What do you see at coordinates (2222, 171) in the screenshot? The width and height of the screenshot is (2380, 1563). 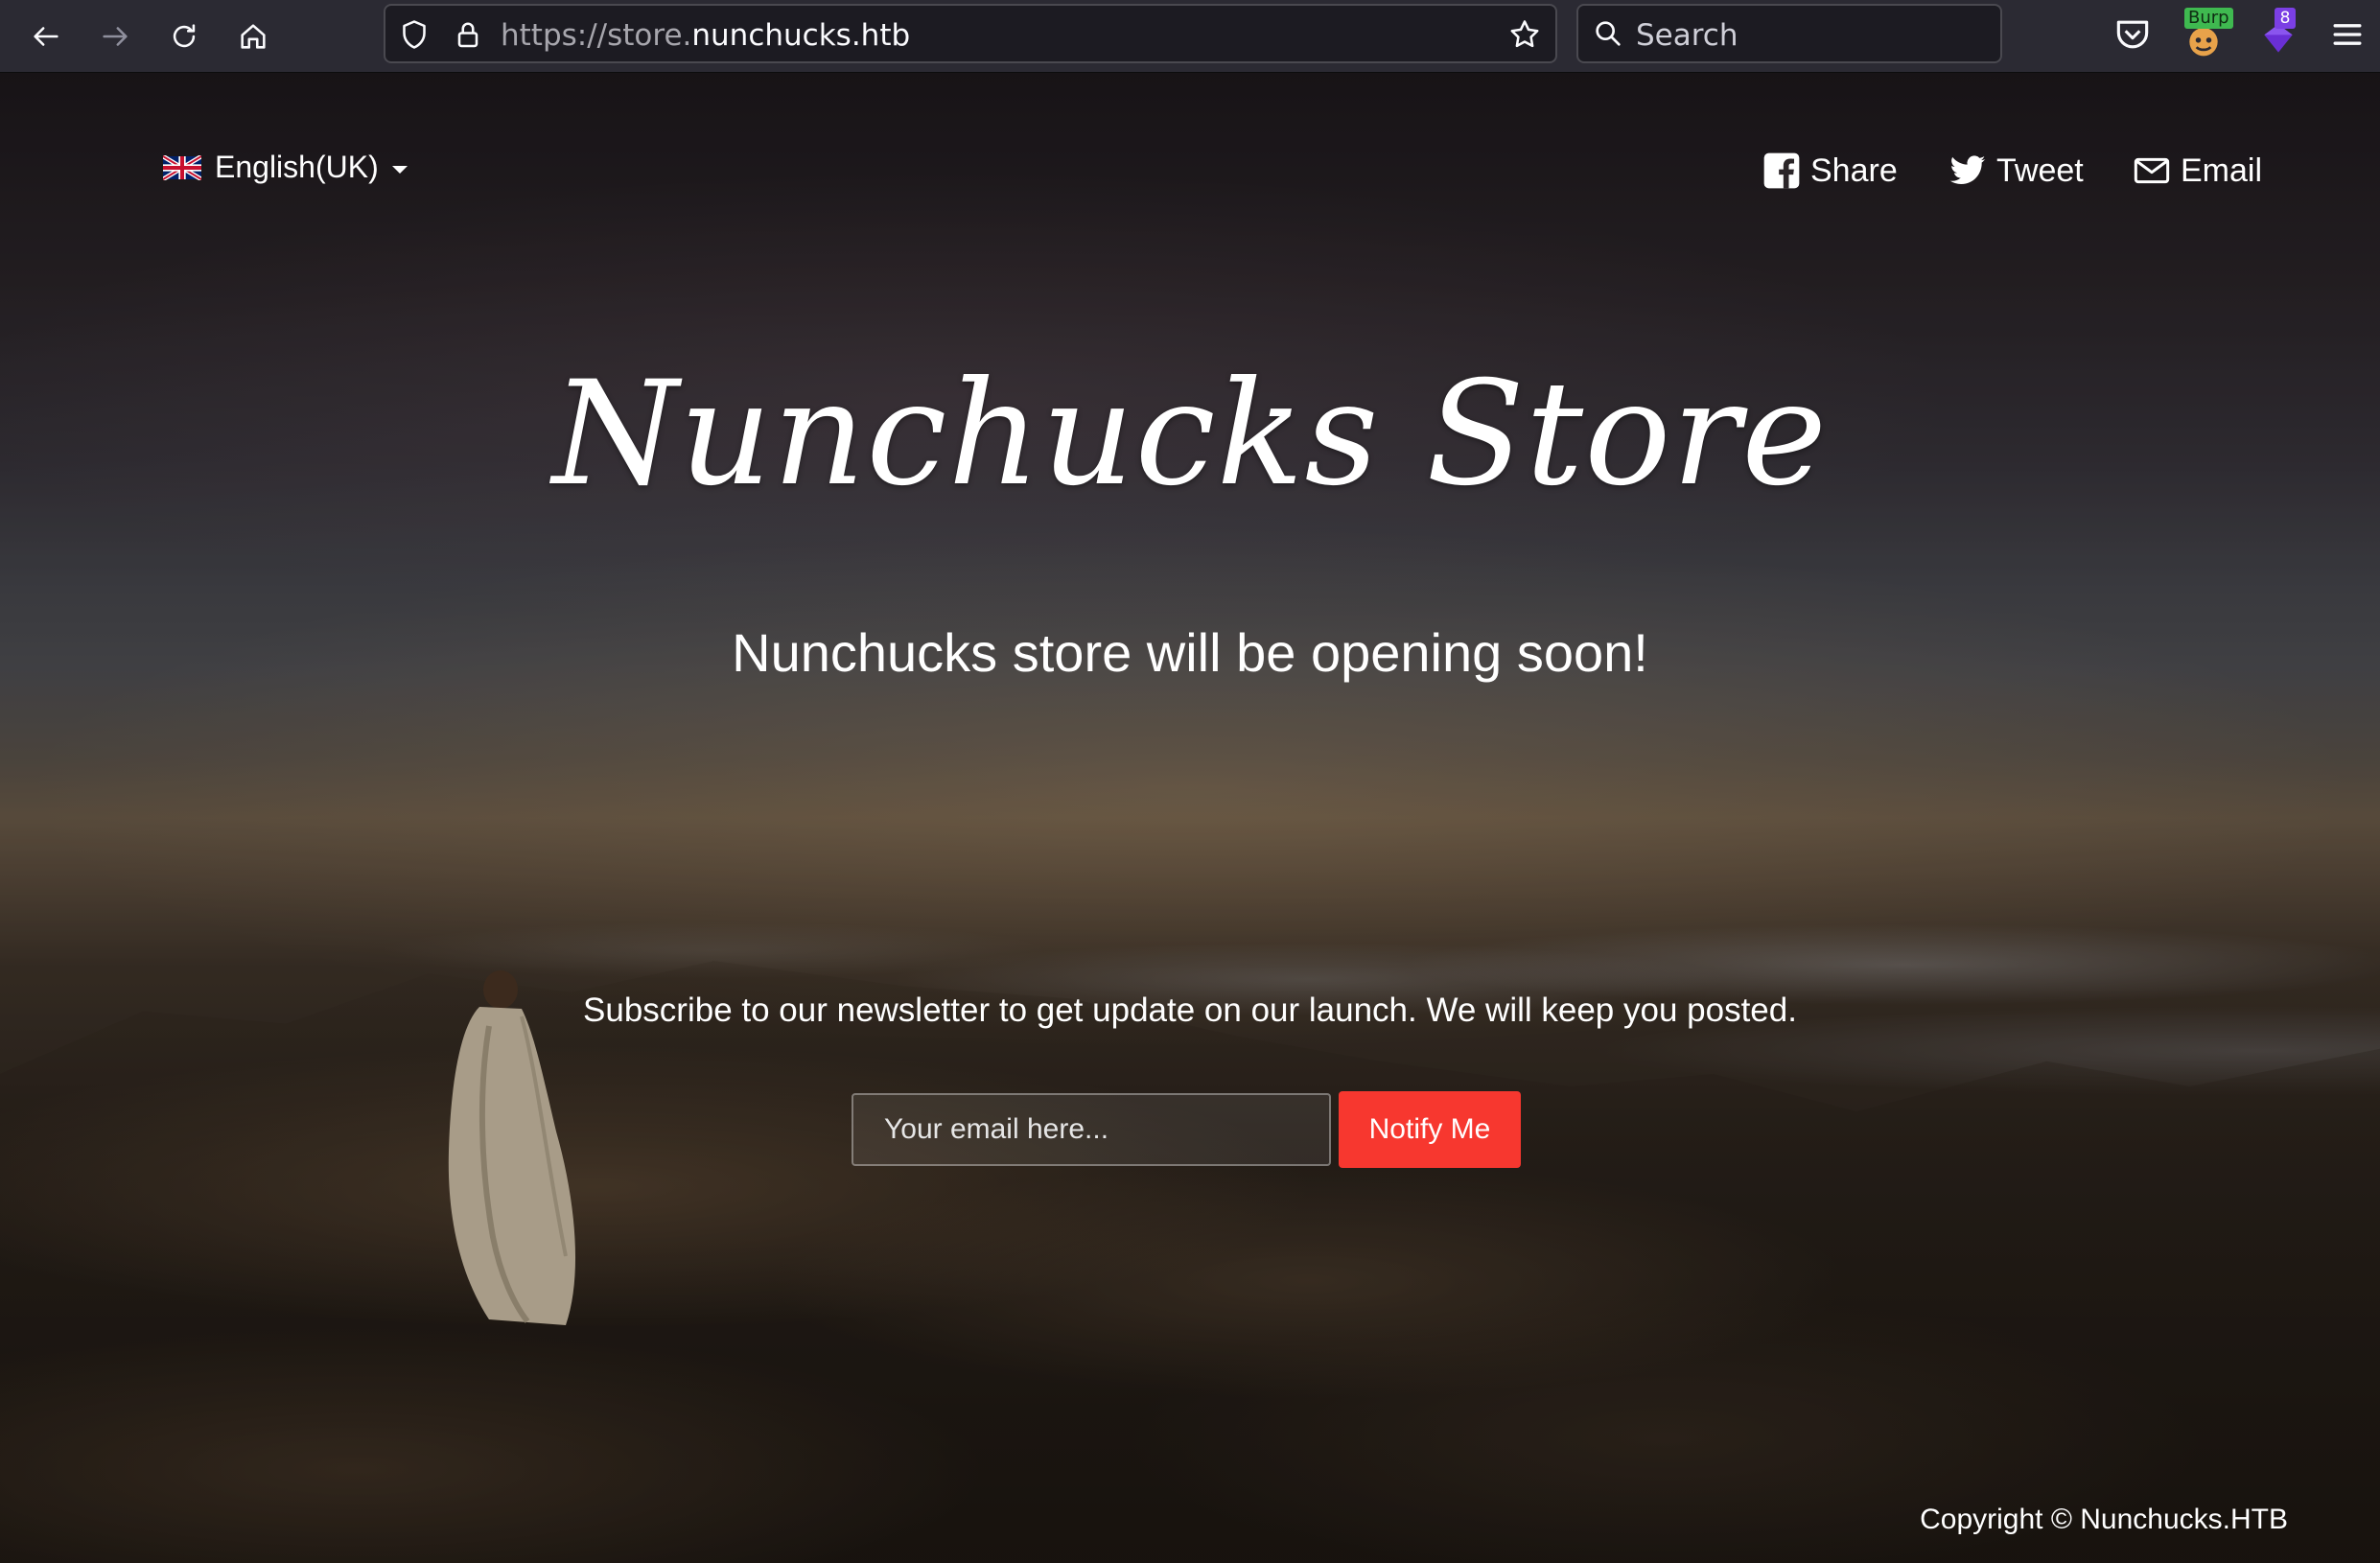 I see `email-label: Email` at bounding box center [2222, 171].